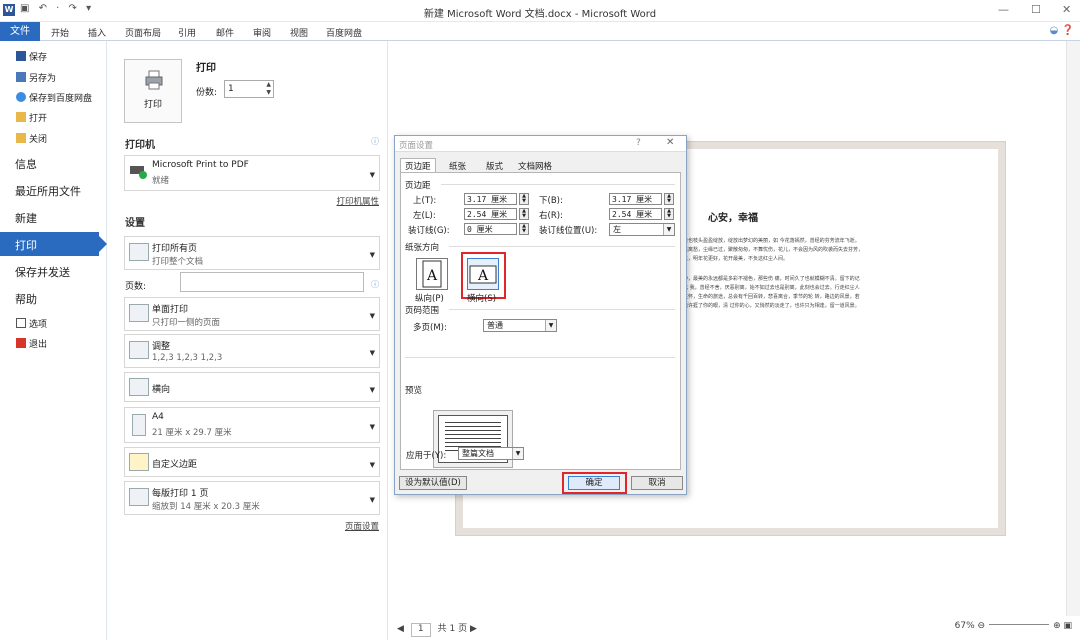 The height and width of the screenshot is (640, 1080). Describe the element at coordinates (420, 630) in the screenshot. I see `page-number-input: 1` at that location.